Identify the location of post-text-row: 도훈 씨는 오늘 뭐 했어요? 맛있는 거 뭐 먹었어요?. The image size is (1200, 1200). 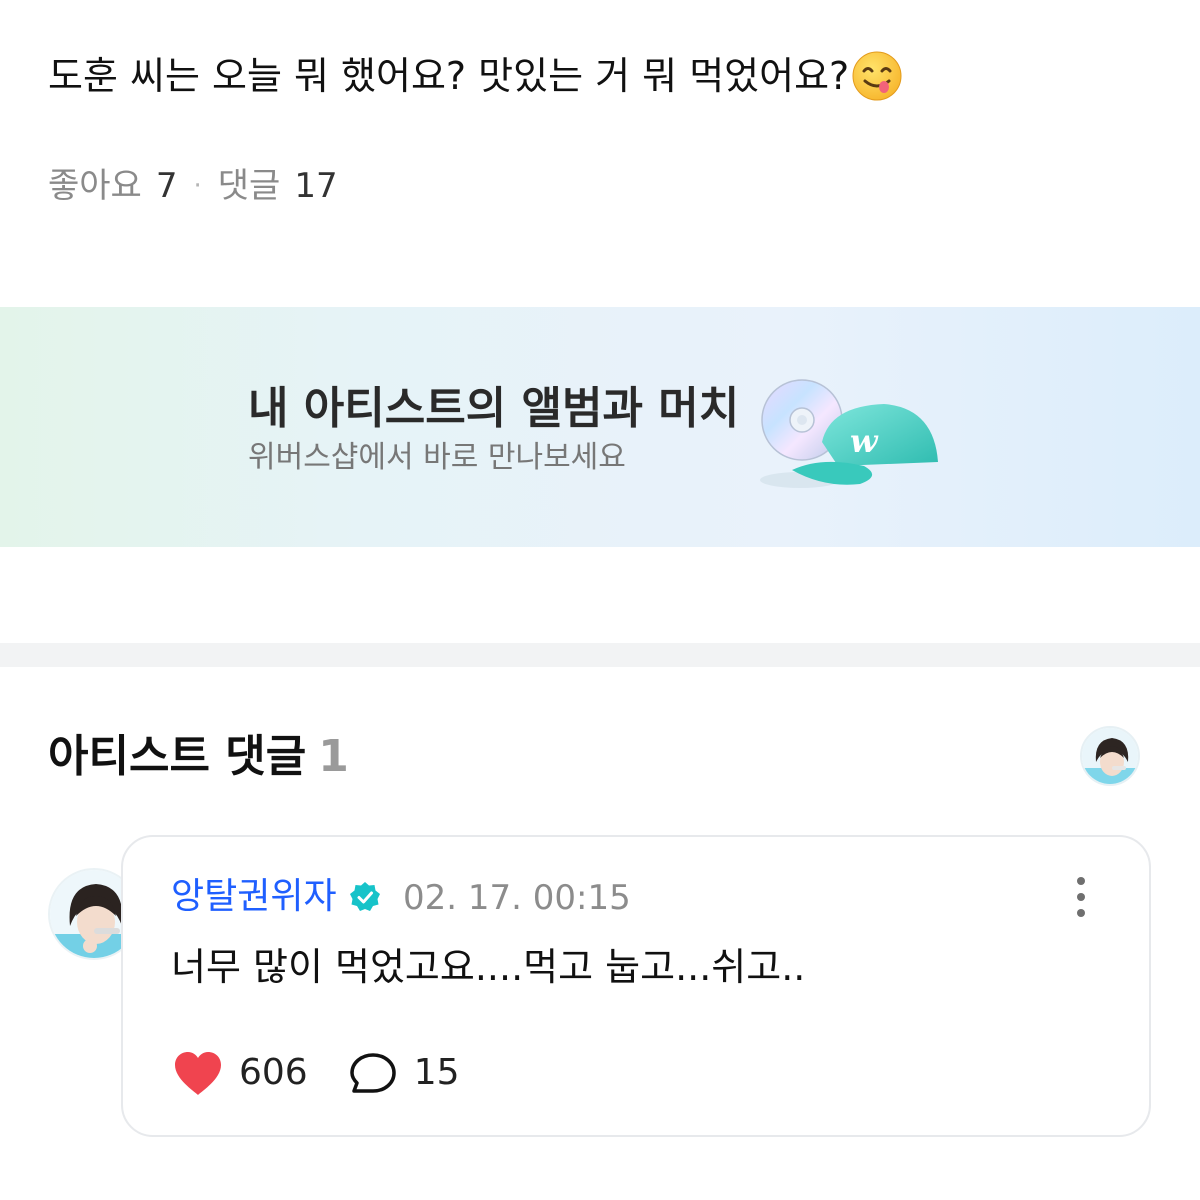
(475, 76).